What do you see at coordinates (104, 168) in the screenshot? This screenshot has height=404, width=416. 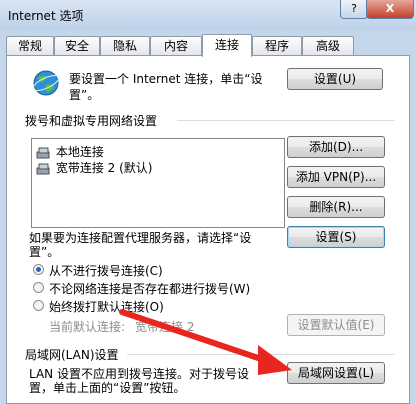 I see `list-item-label: 宽带连接 2 (默认)` at bounding box center [104, 168].